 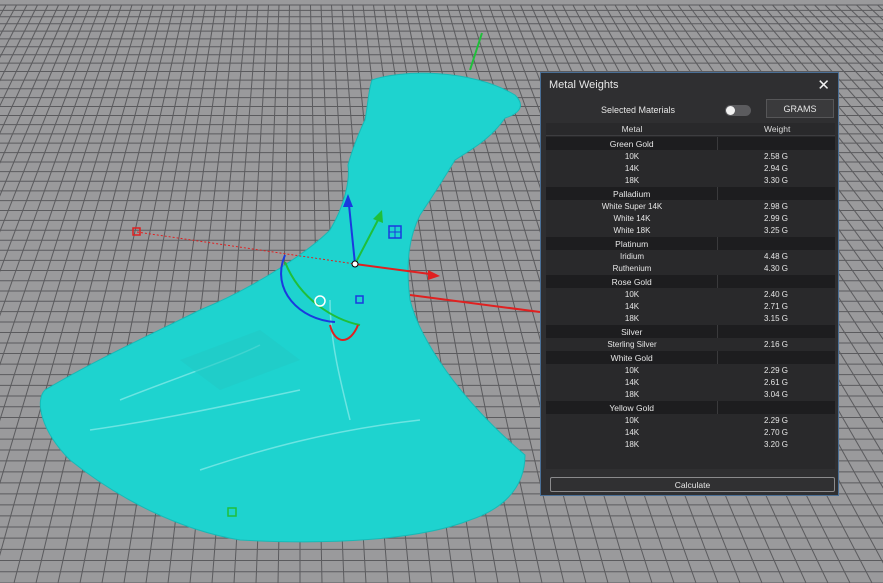 I want to click on table-row: 10K 2.40 G, so click(x=690, y=294).